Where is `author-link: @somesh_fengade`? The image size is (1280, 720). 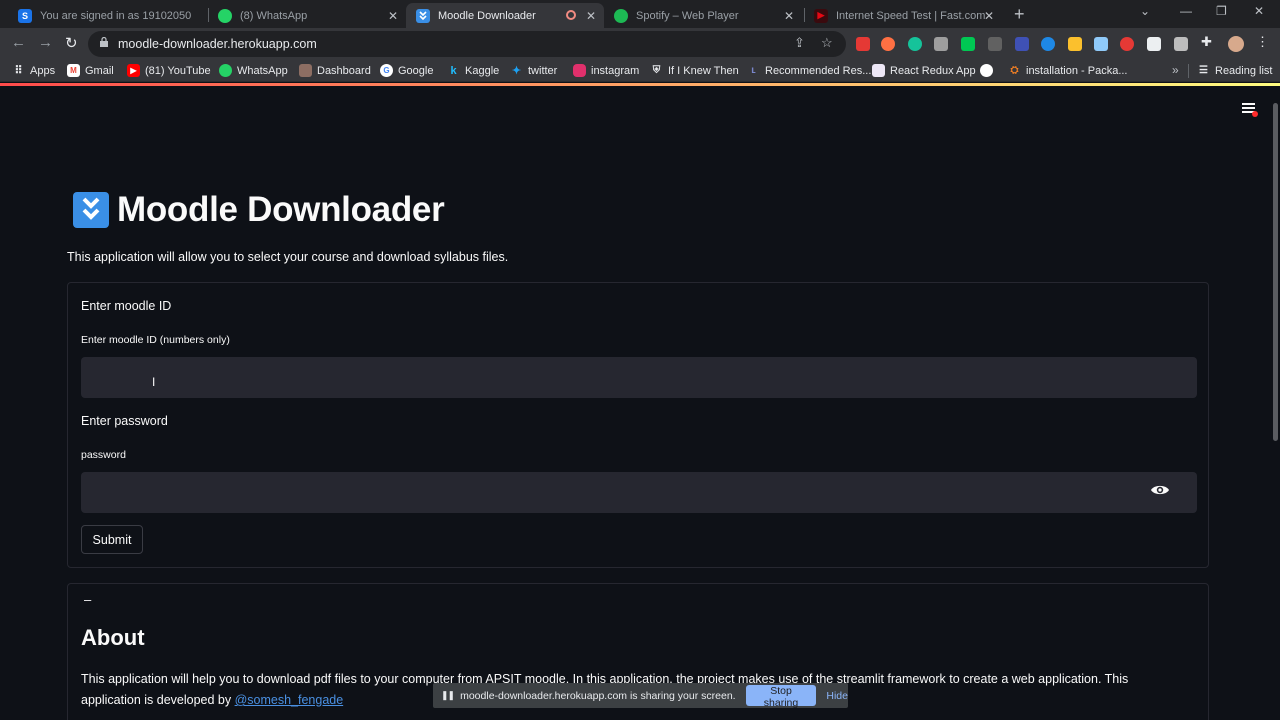
author-link: @somesh_fengade is located at coordinates (289, 700).